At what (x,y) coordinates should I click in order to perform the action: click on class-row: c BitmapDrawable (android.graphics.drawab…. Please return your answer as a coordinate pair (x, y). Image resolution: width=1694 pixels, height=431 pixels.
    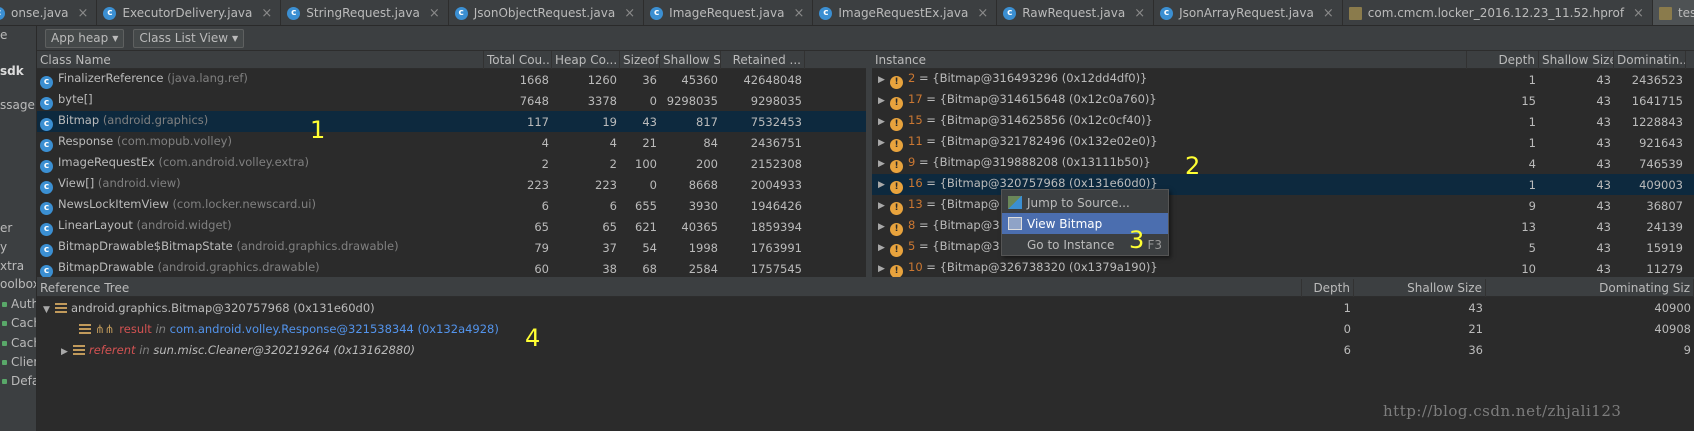
    Looking at the image, I should click on (451, 268).